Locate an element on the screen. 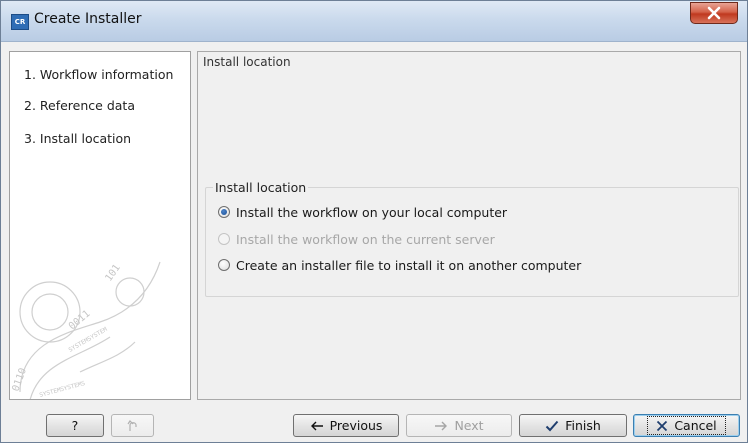  title-bar: CR Create Installer is located at coordinates (374, 21).